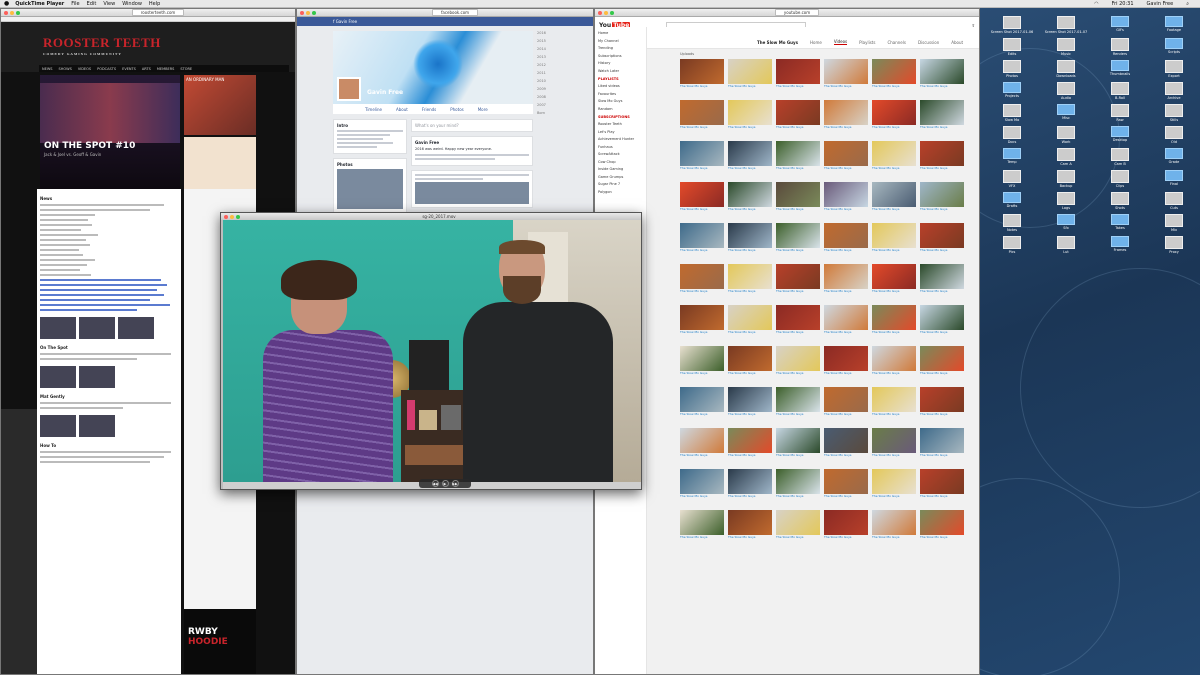 The width and height of the screenshot is (1200, 675). Describe the element at coordinates (109, 396) in the screenshot. I see `post-title: Mat Gently` at that location.